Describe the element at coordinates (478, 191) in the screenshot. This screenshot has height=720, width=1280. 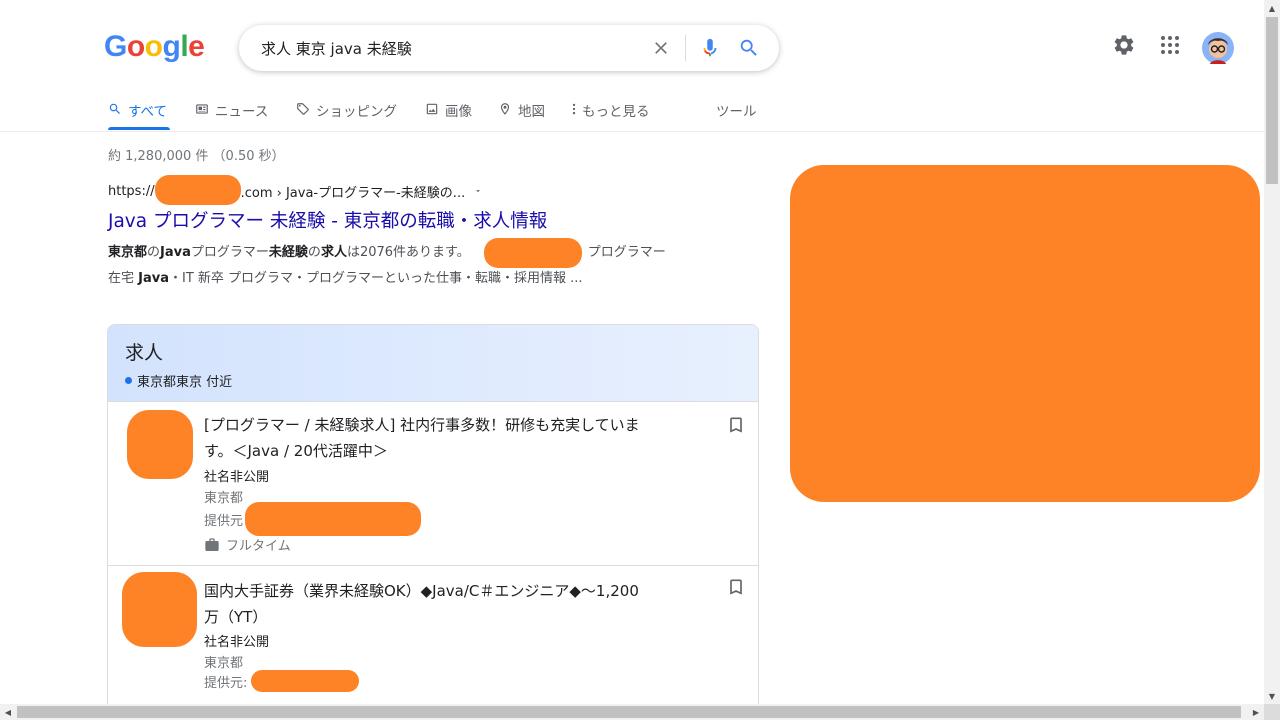
I see `caret-down-icon` at that location.